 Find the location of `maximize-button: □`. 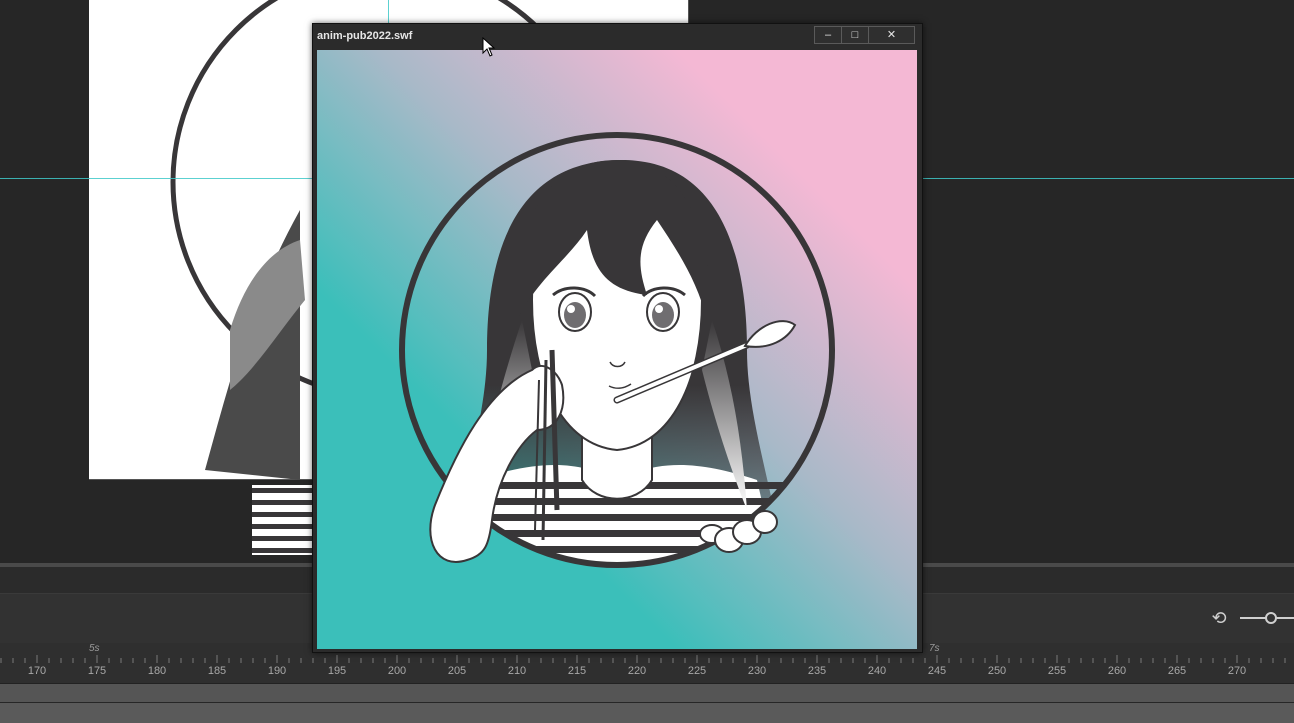

maximize-button: □ is located at coordinates (855, 35).